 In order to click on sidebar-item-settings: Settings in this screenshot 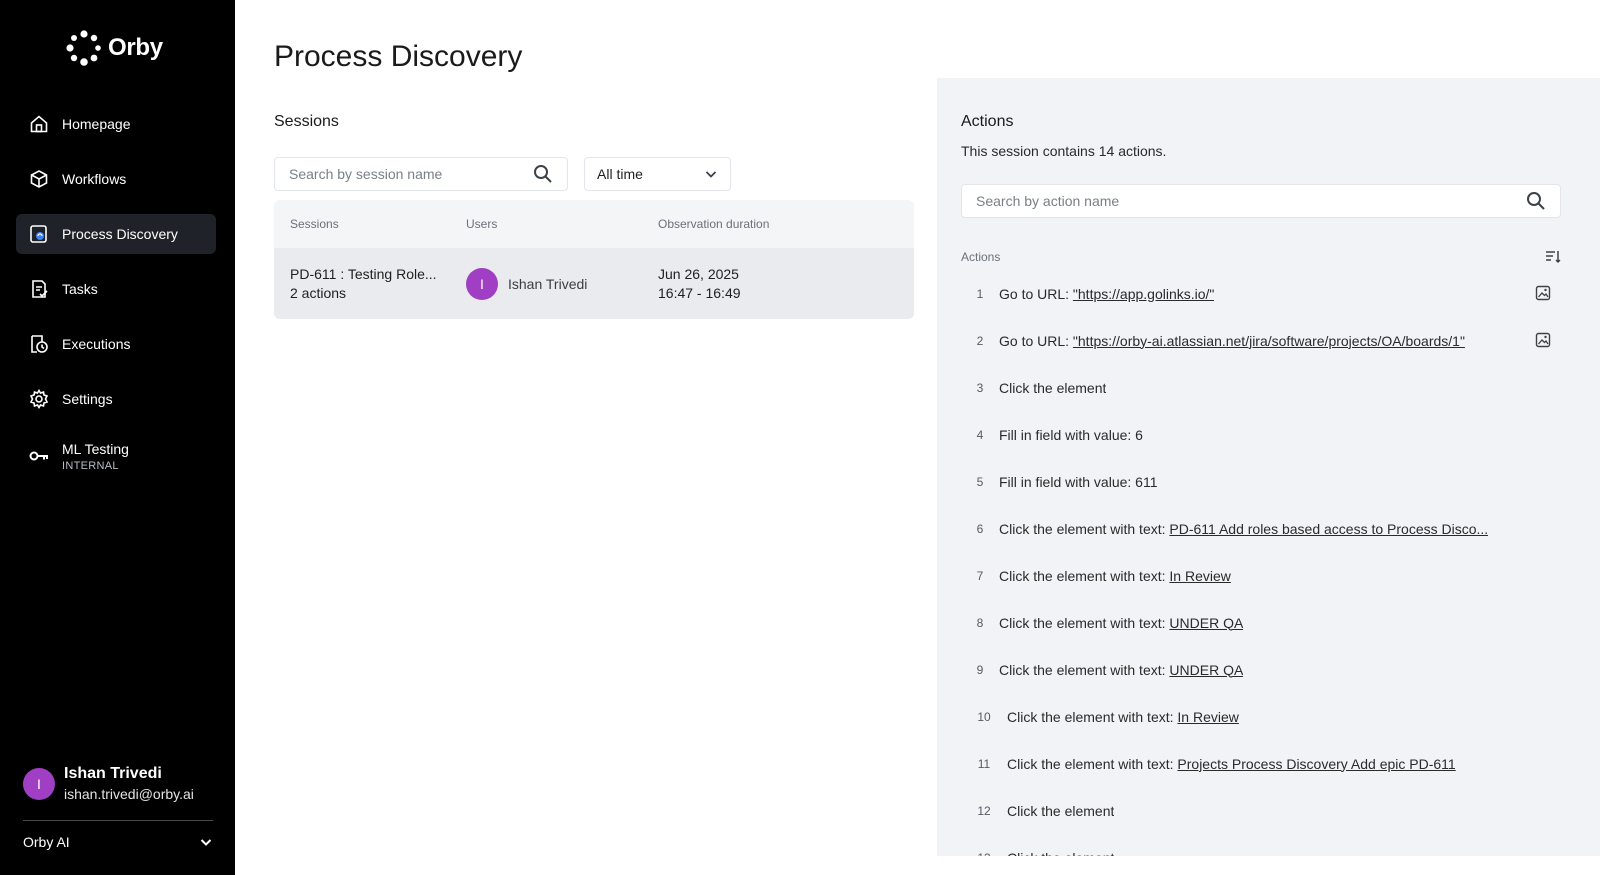, I will do `click(116, 399)`.